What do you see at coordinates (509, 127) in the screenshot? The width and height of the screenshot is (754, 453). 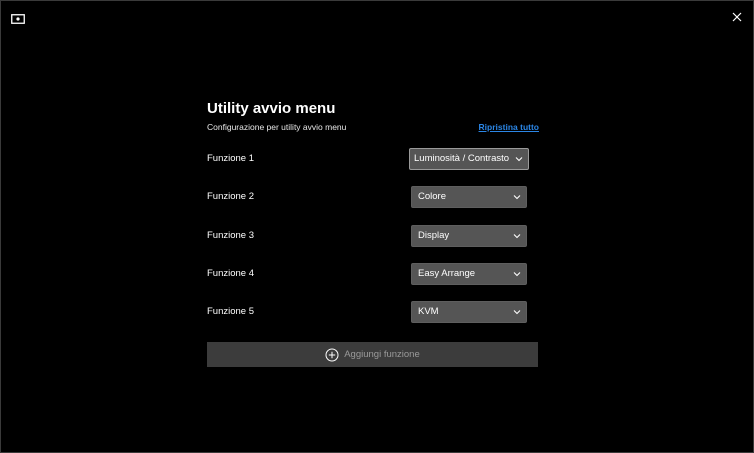 I see `reset-all-link: Ripristina tutto` at bounding box center [509, 127].